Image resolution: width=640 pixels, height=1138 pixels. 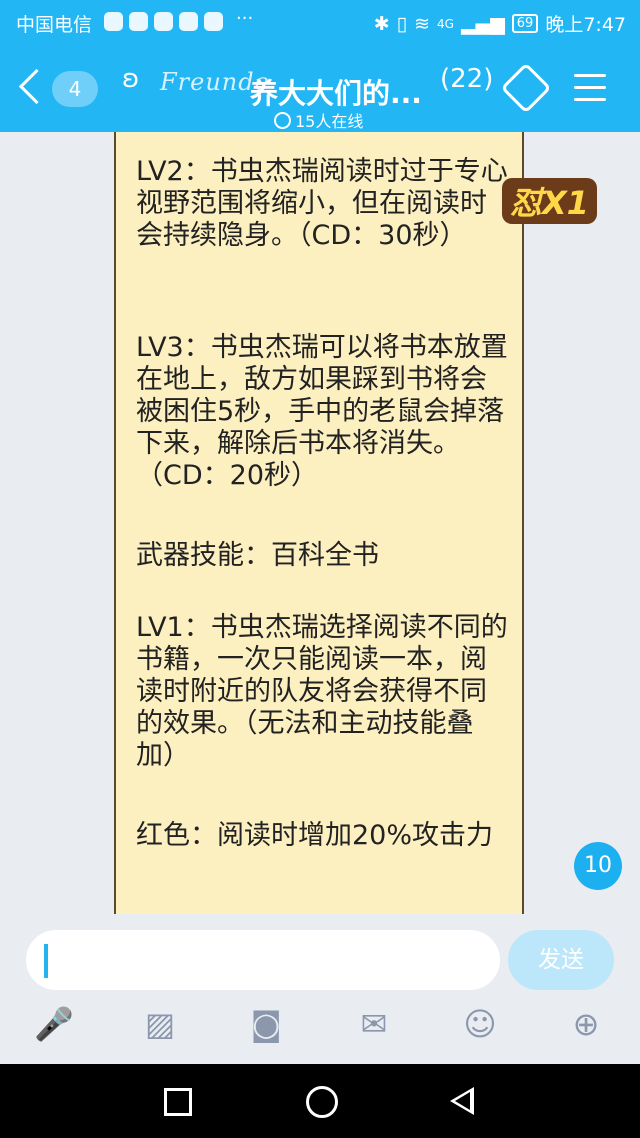 I want to click on online-count: 15人在线, so click(x=329, y=121).